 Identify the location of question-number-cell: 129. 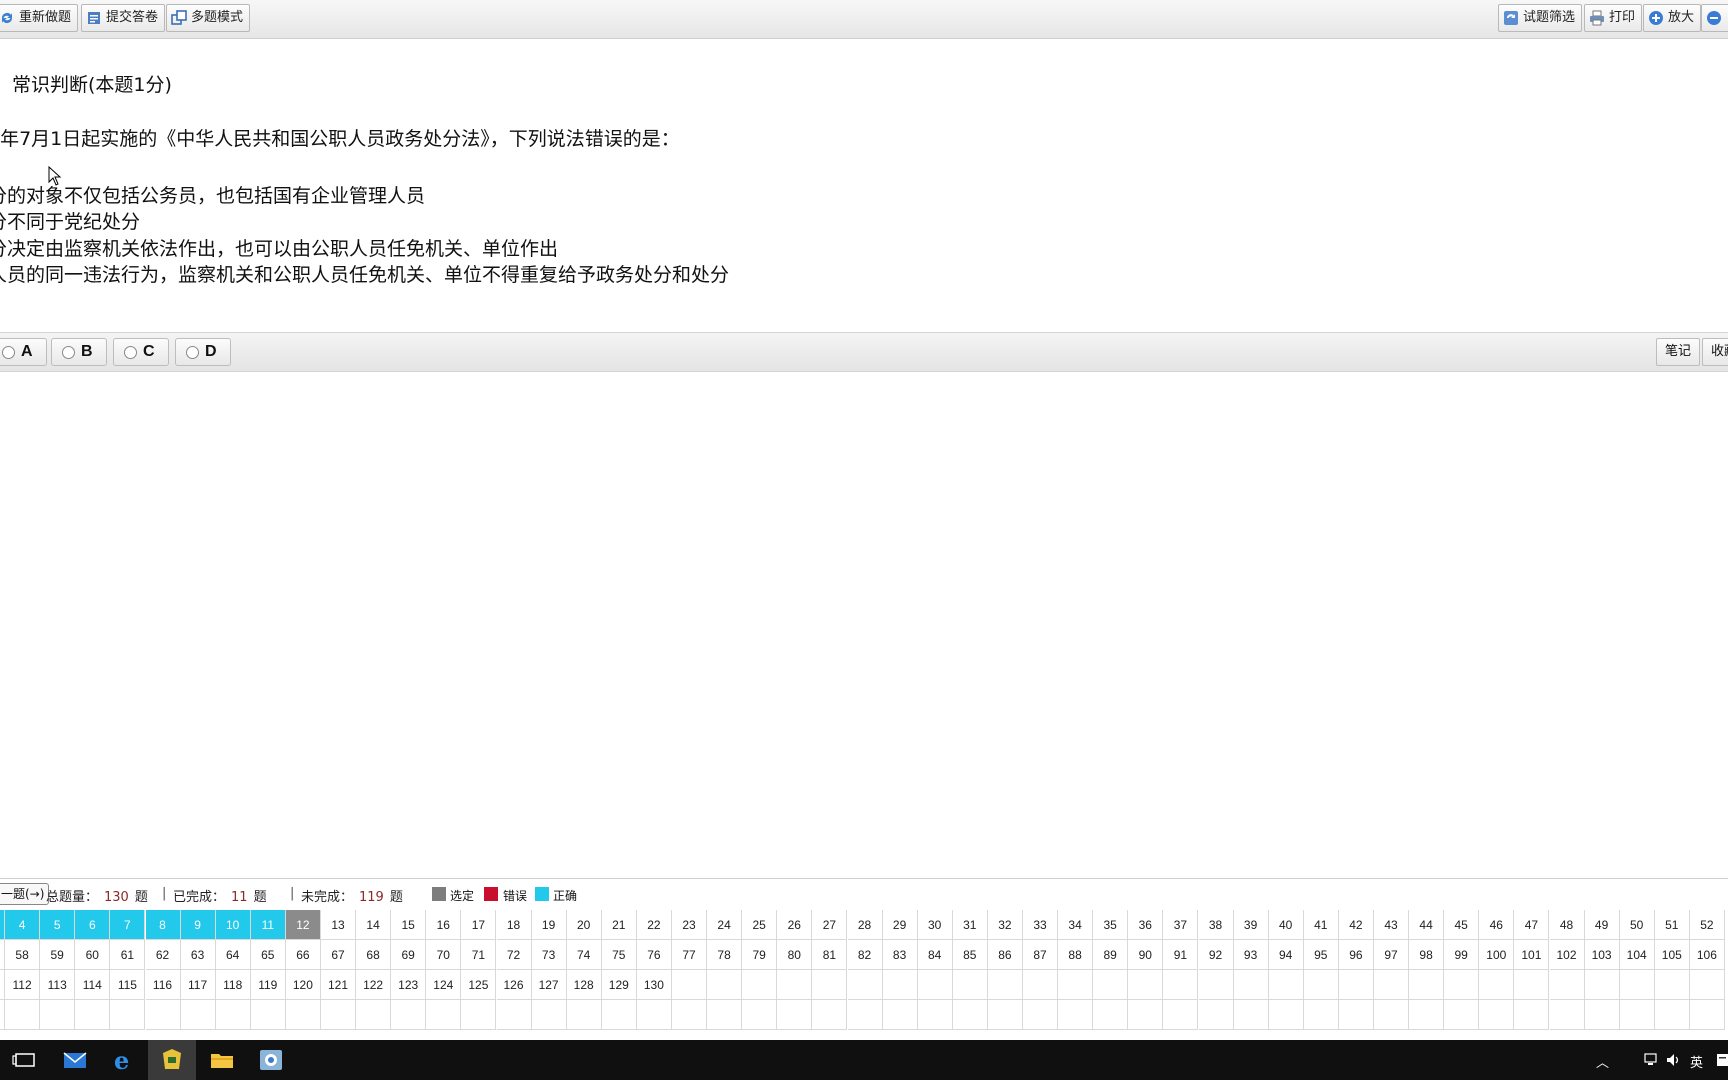
(619, 985).